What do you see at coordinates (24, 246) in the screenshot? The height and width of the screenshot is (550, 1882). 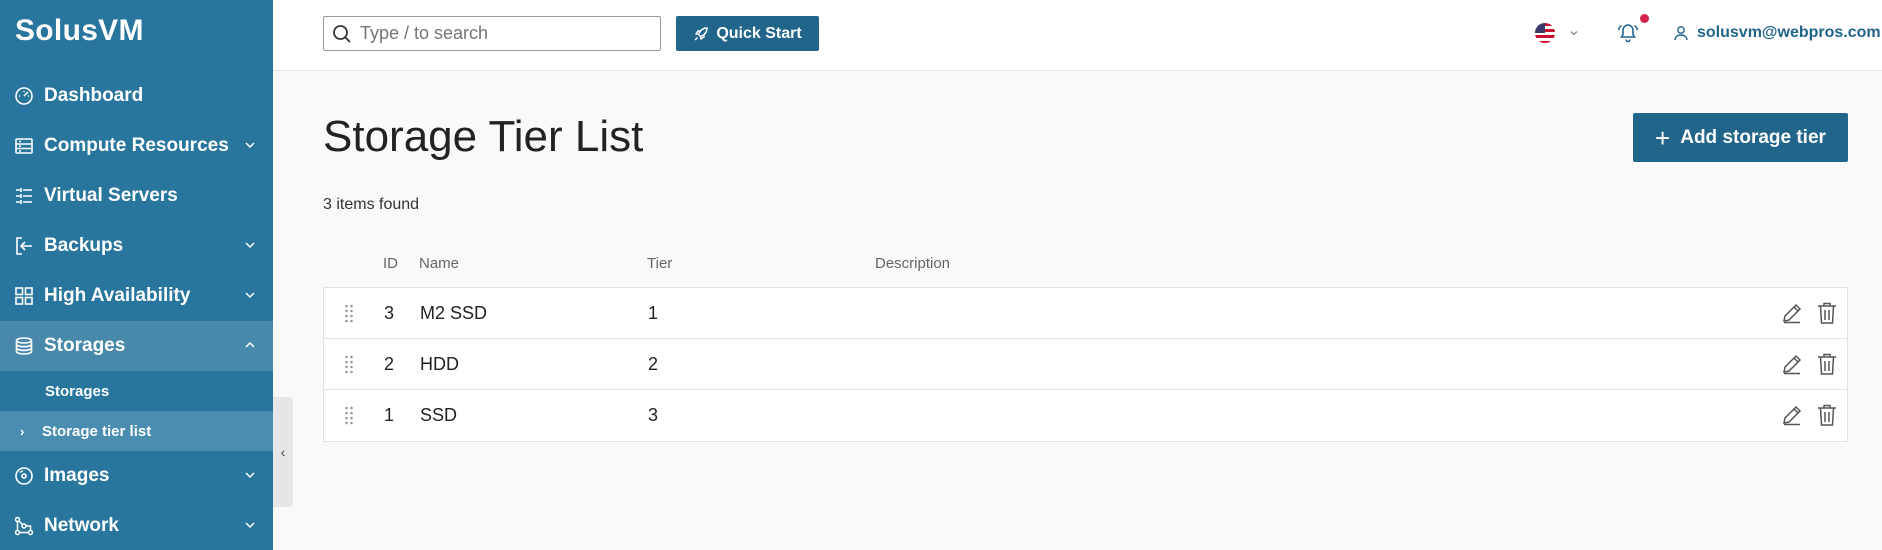 I see `backup-icon` at bounding box center [24, 246].